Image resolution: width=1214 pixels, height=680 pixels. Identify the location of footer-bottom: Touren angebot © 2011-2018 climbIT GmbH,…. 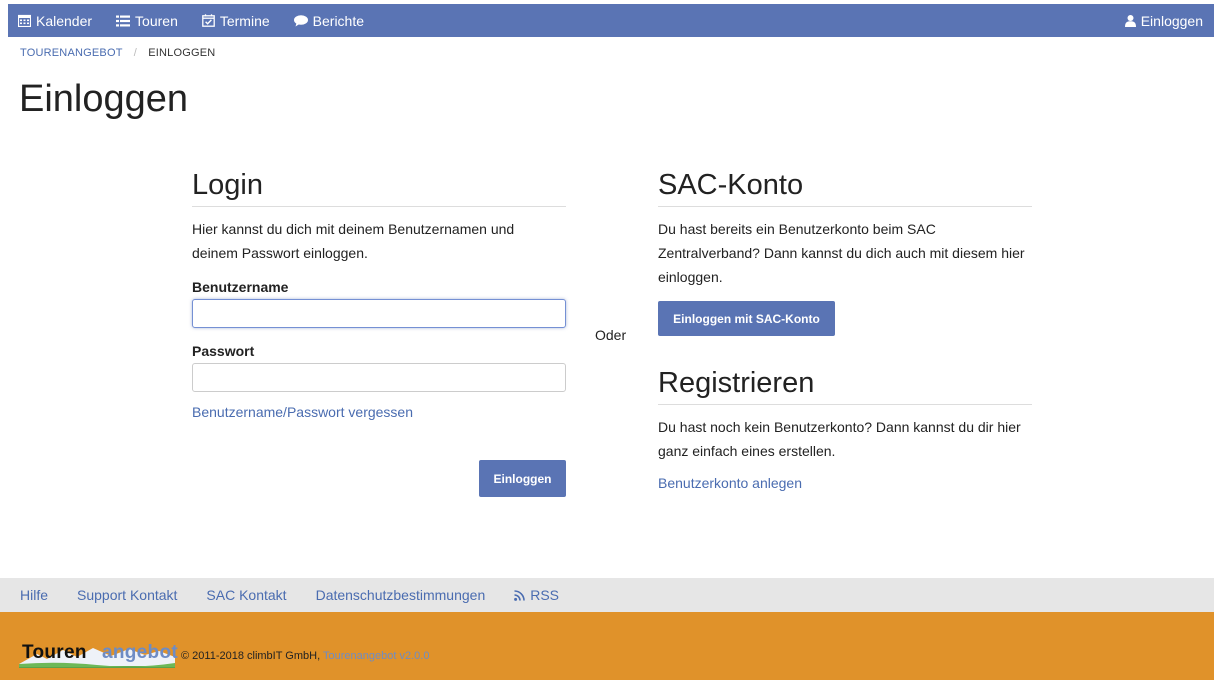
(607, 646).